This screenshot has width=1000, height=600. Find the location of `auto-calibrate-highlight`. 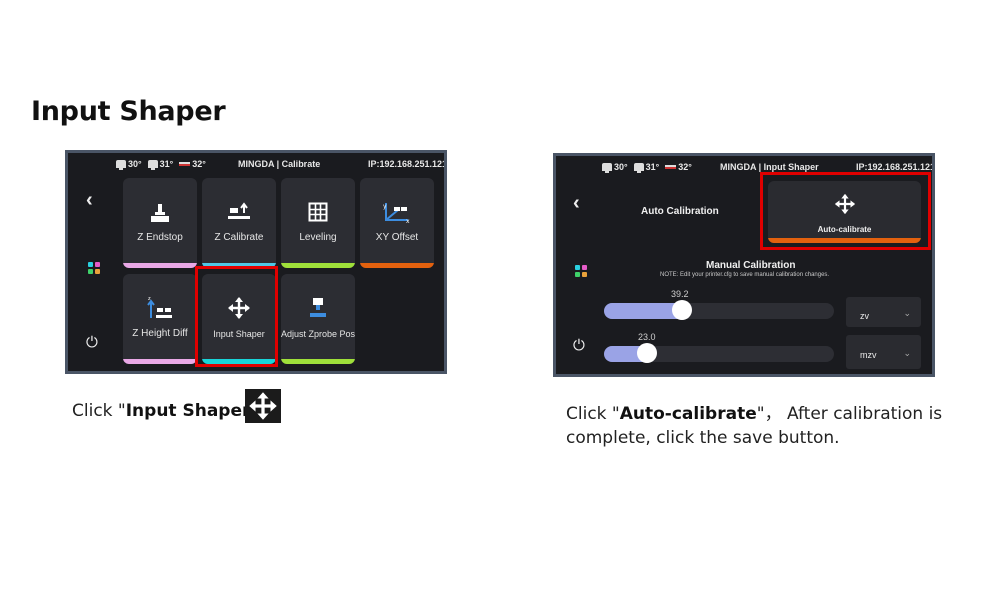

auto-calibrate-highlight is located at coordinates (845, 211).